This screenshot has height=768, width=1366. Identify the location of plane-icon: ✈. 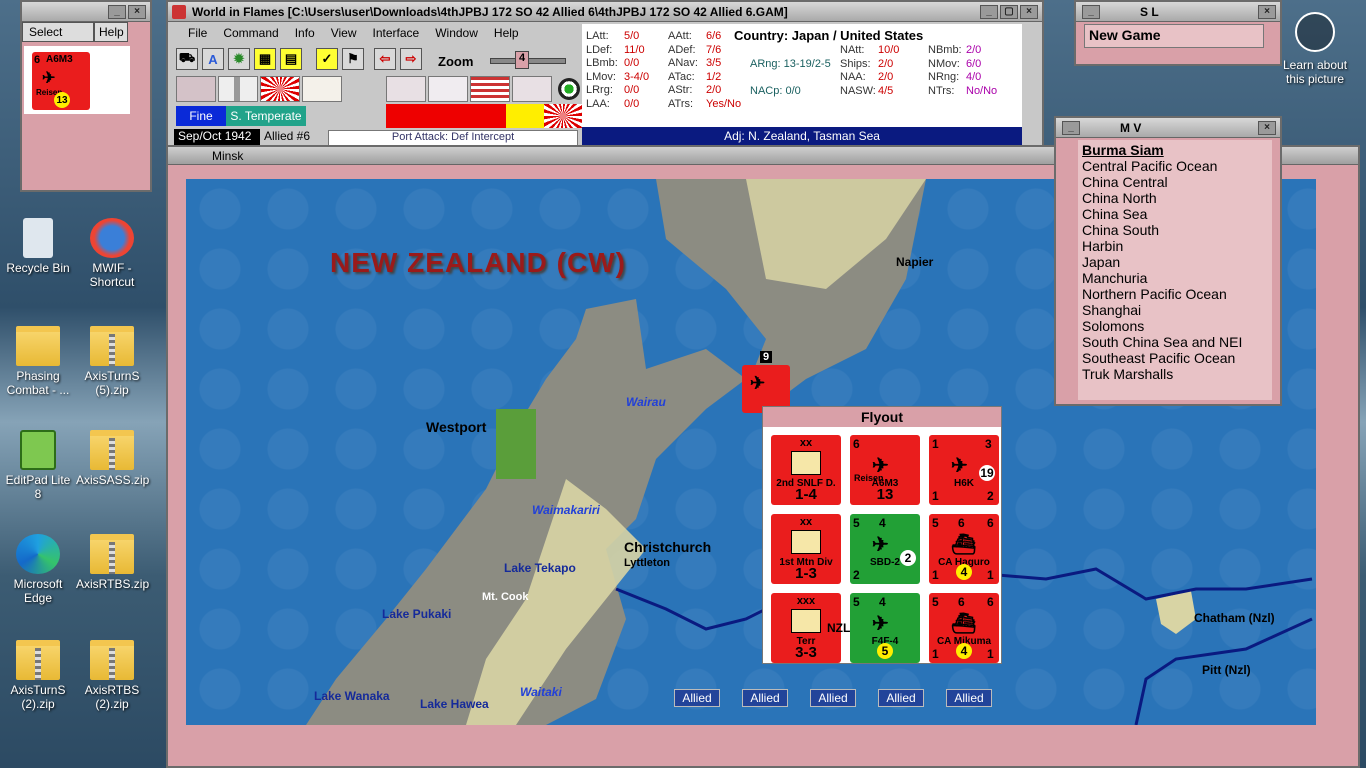
(758, 383).